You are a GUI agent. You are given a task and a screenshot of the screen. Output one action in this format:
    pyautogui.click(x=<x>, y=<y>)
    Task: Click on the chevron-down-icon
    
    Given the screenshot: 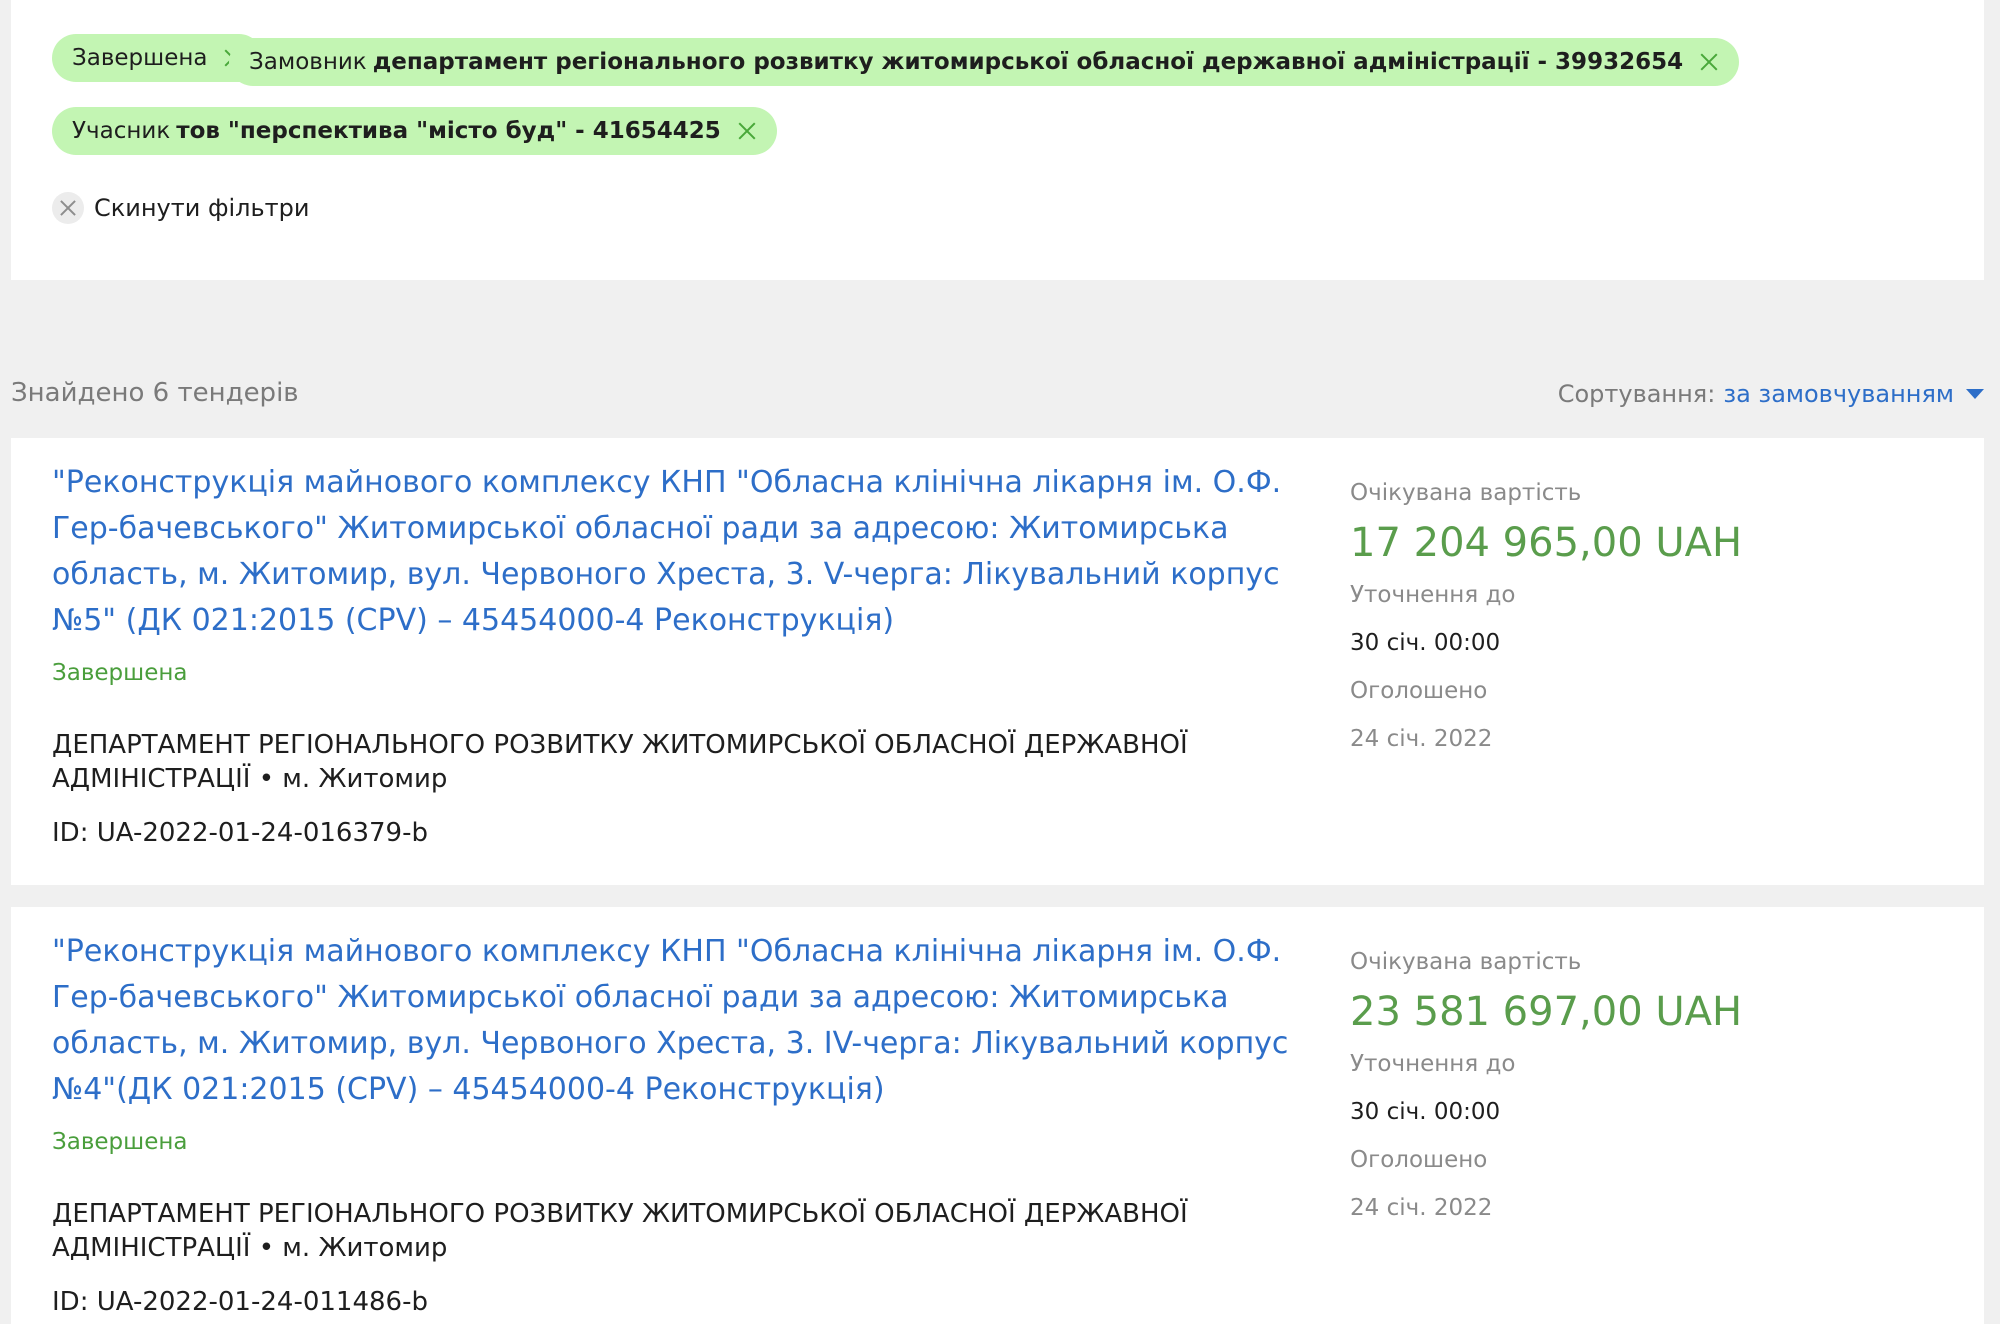 What is the action you would take?
    pyautogui.click(x=1975, y=394)
    